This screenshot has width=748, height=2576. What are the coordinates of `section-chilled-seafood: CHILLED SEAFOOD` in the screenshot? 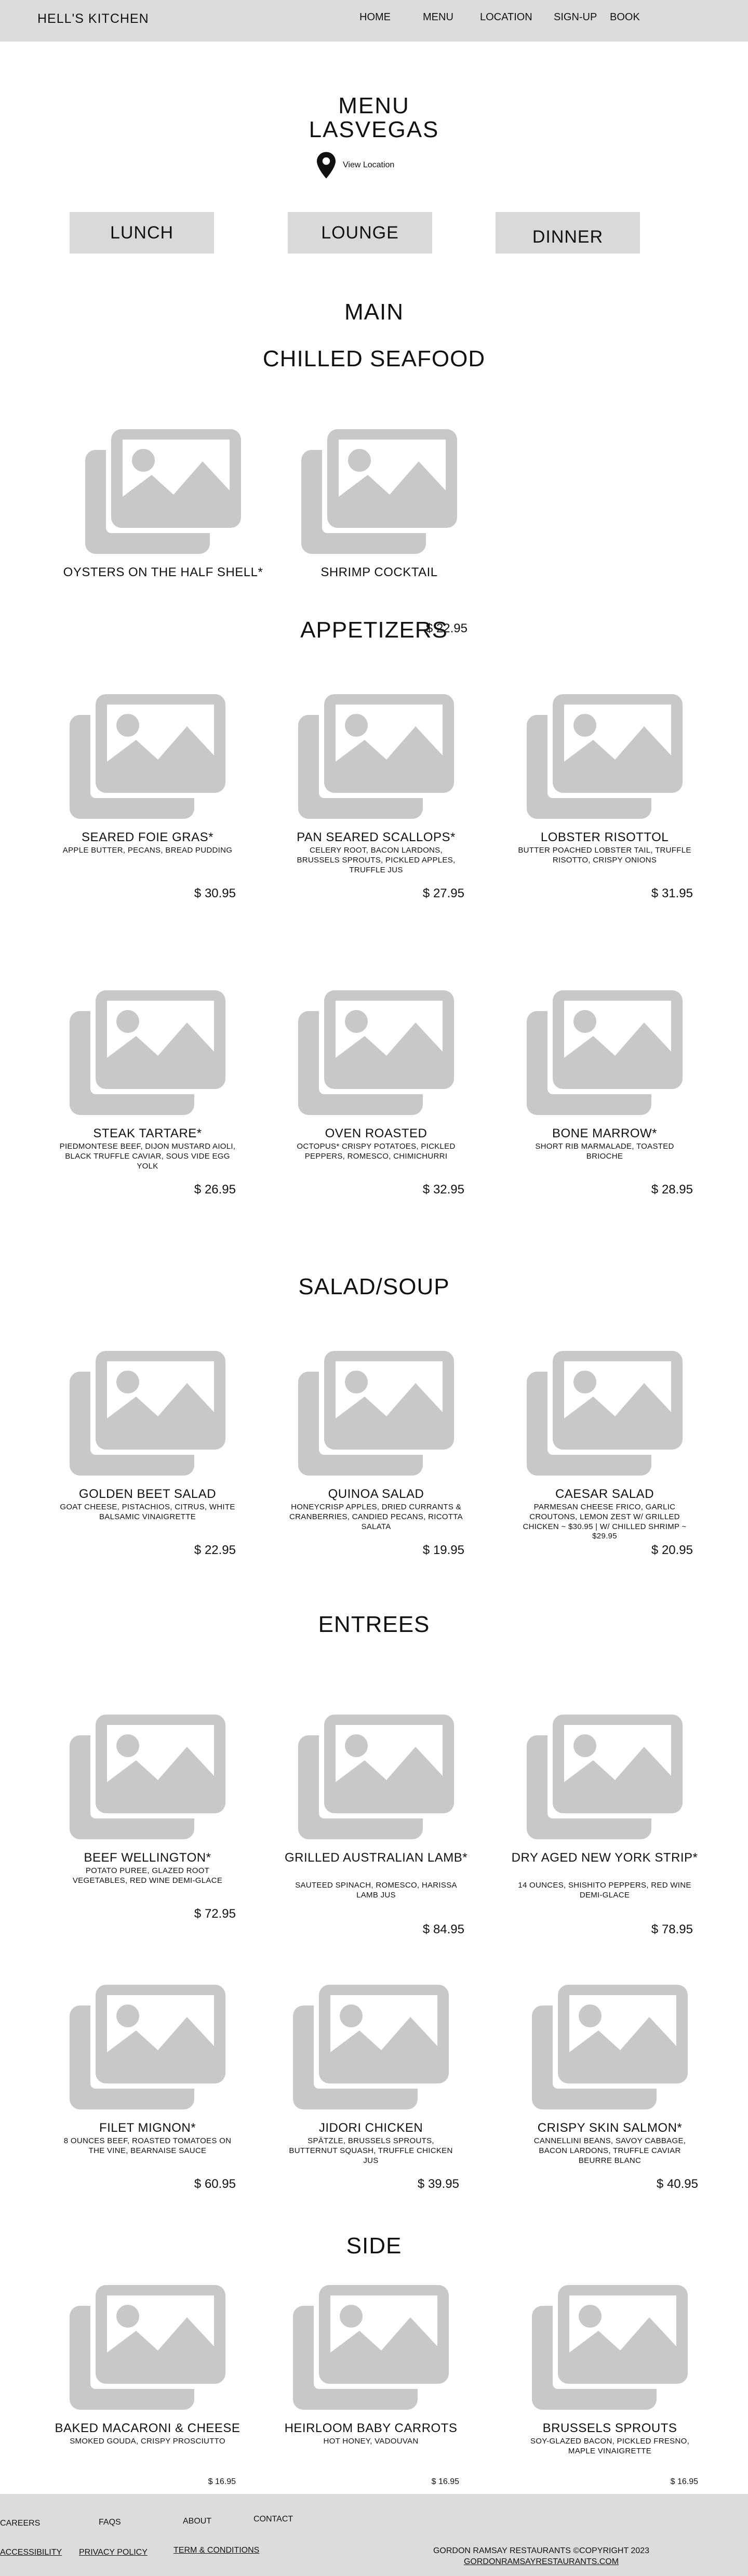 It's located at (374, 358).